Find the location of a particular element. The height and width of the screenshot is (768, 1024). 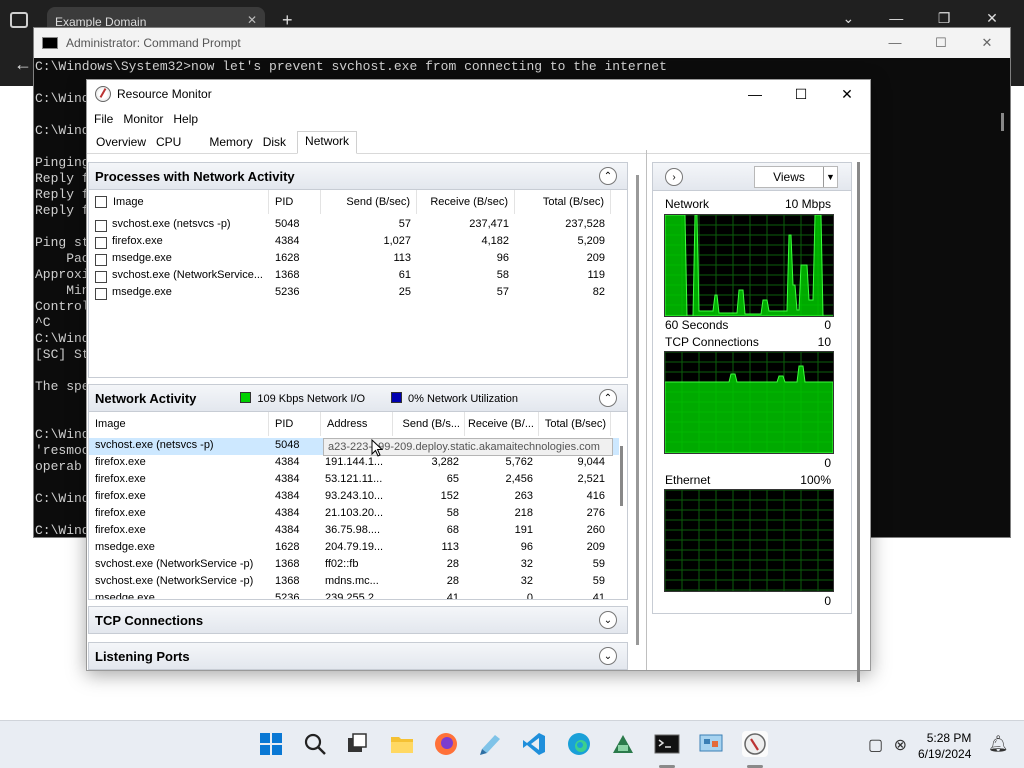

notepad-icon is located at coordinates (490, 744).